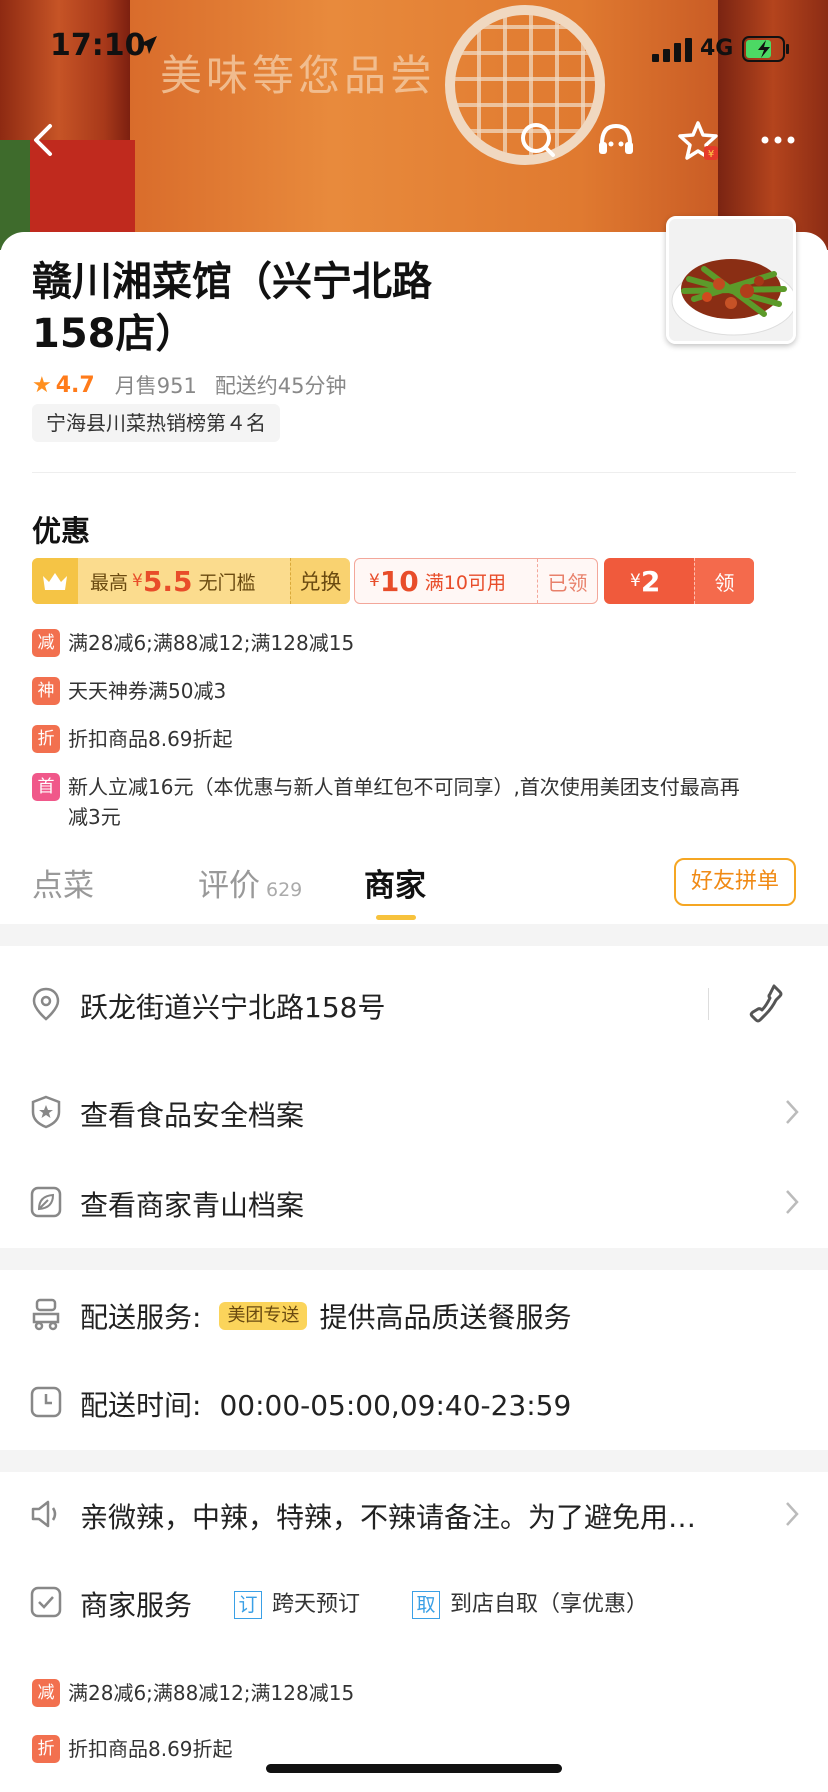 This screenshot has height=1792, width=828. Describe the element at coordinates (192, 1115) in the screenshot. I see `food-safety-label: 查看食品安全档案` at that location.